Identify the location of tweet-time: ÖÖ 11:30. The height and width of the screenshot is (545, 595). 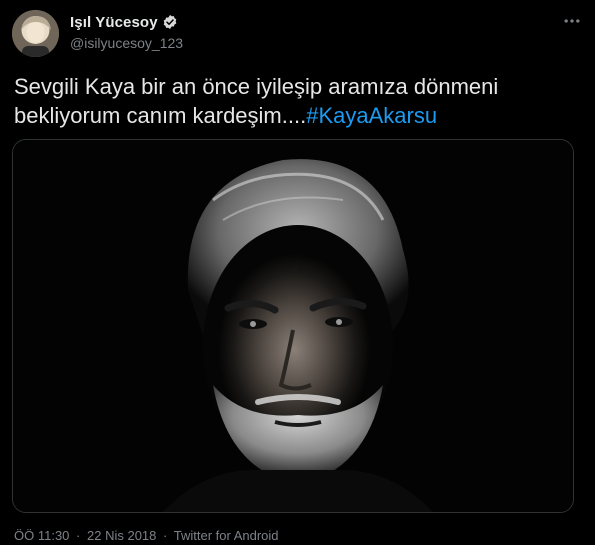
(41, 535).